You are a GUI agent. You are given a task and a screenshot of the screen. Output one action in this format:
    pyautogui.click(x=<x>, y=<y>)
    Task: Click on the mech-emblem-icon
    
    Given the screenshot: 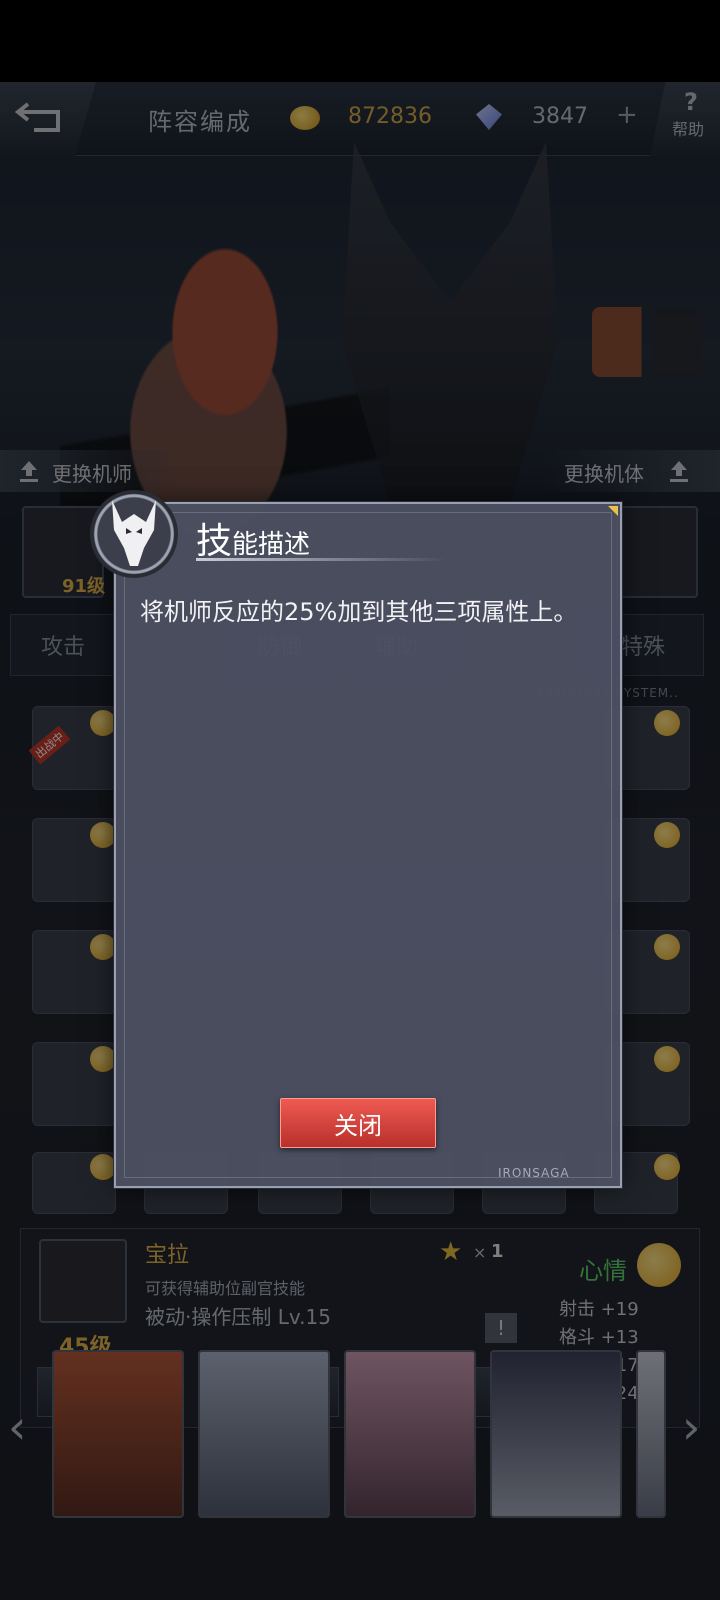 What is the action you would take?
    pyautogui.click(x=134, y=534)
    